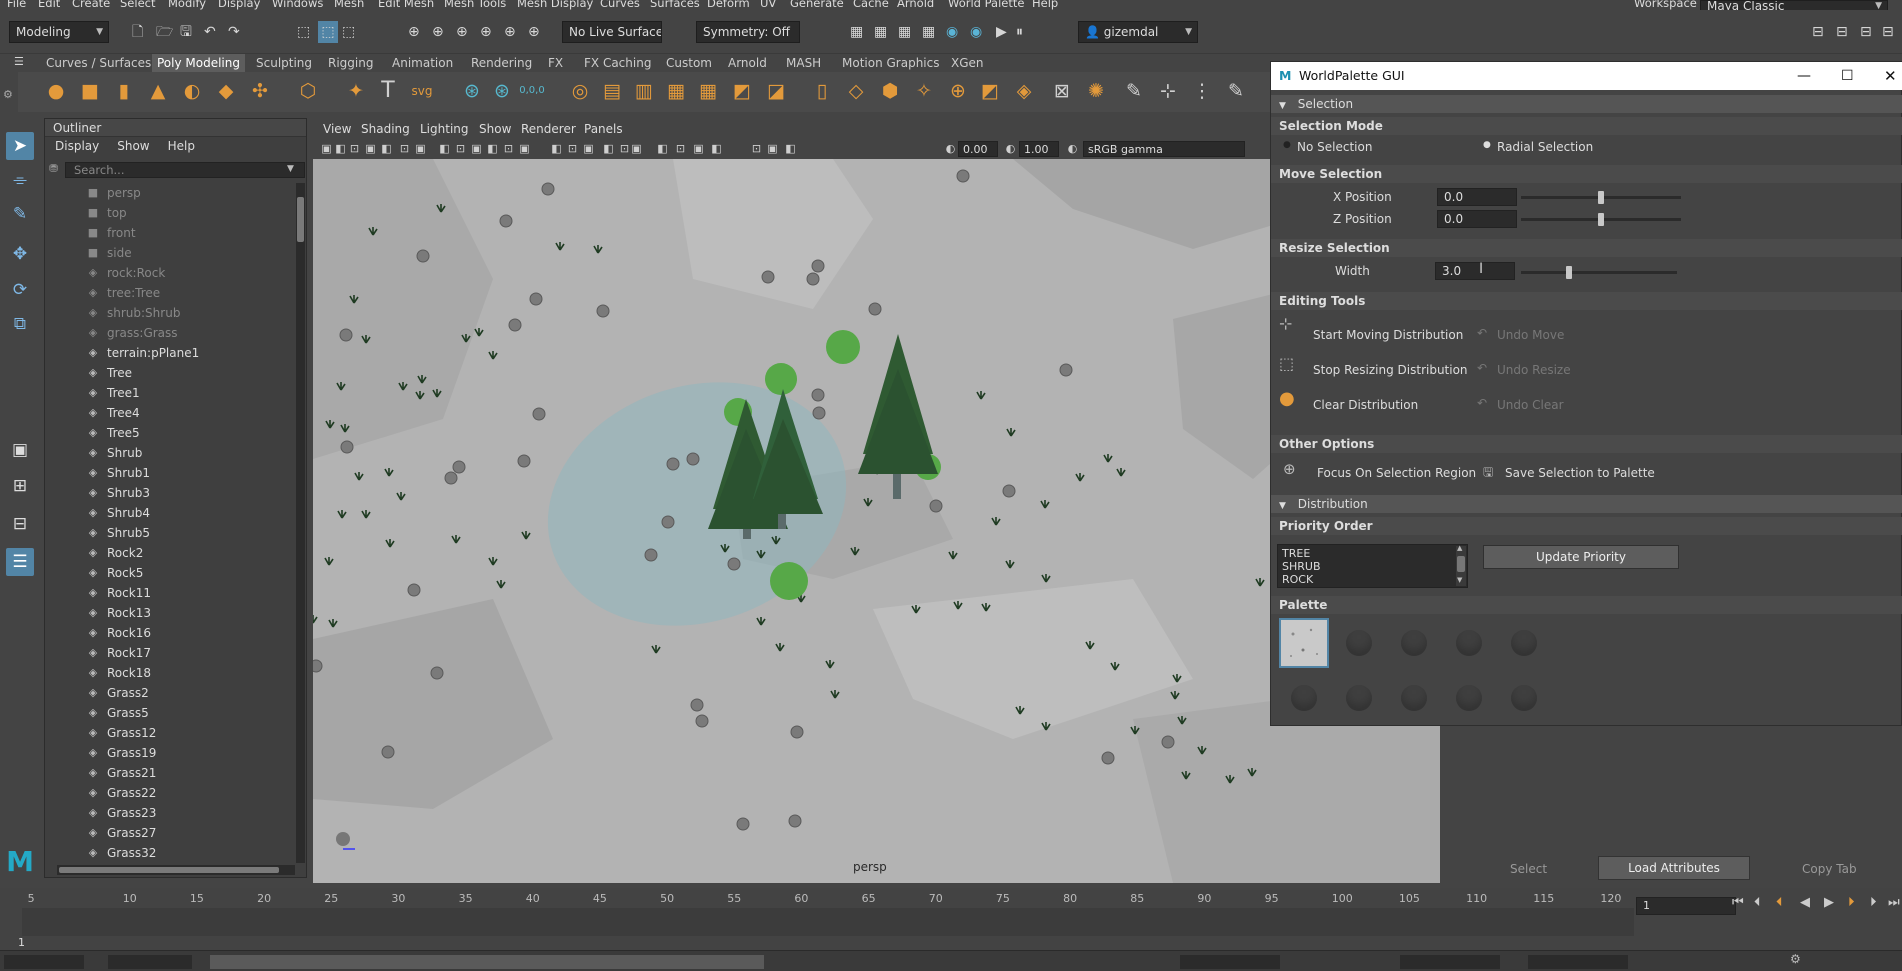  What do you see at coordinates (181, 146) in the screenshot?
I see `outliner-menu-help: Help` at bounding box center [181, 146].